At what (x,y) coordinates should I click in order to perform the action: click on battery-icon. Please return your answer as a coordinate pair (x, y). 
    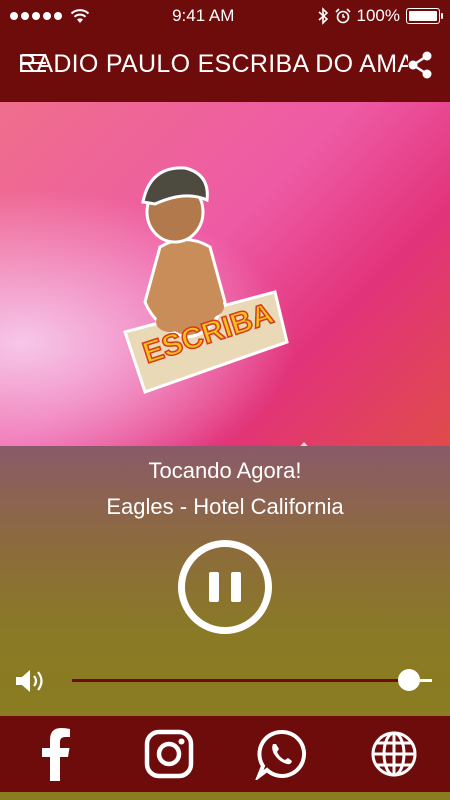
    Looking at the image, I should click on (424, 16).